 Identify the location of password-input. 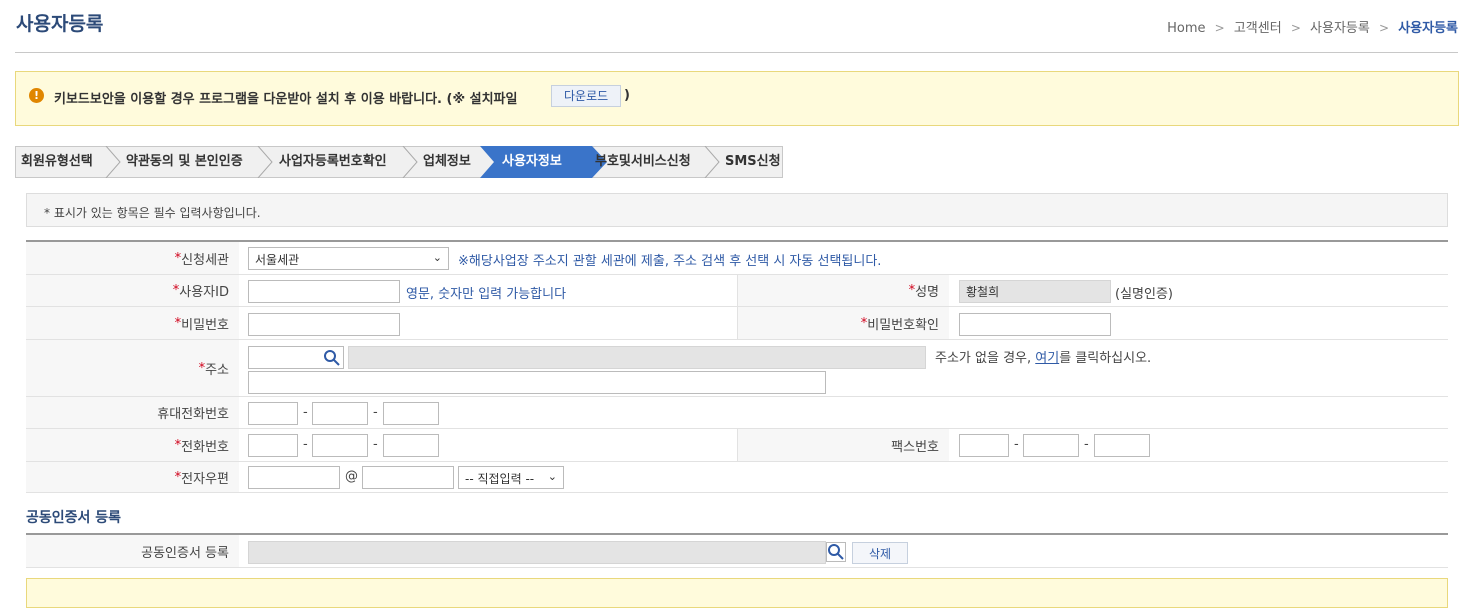
(324, 324).